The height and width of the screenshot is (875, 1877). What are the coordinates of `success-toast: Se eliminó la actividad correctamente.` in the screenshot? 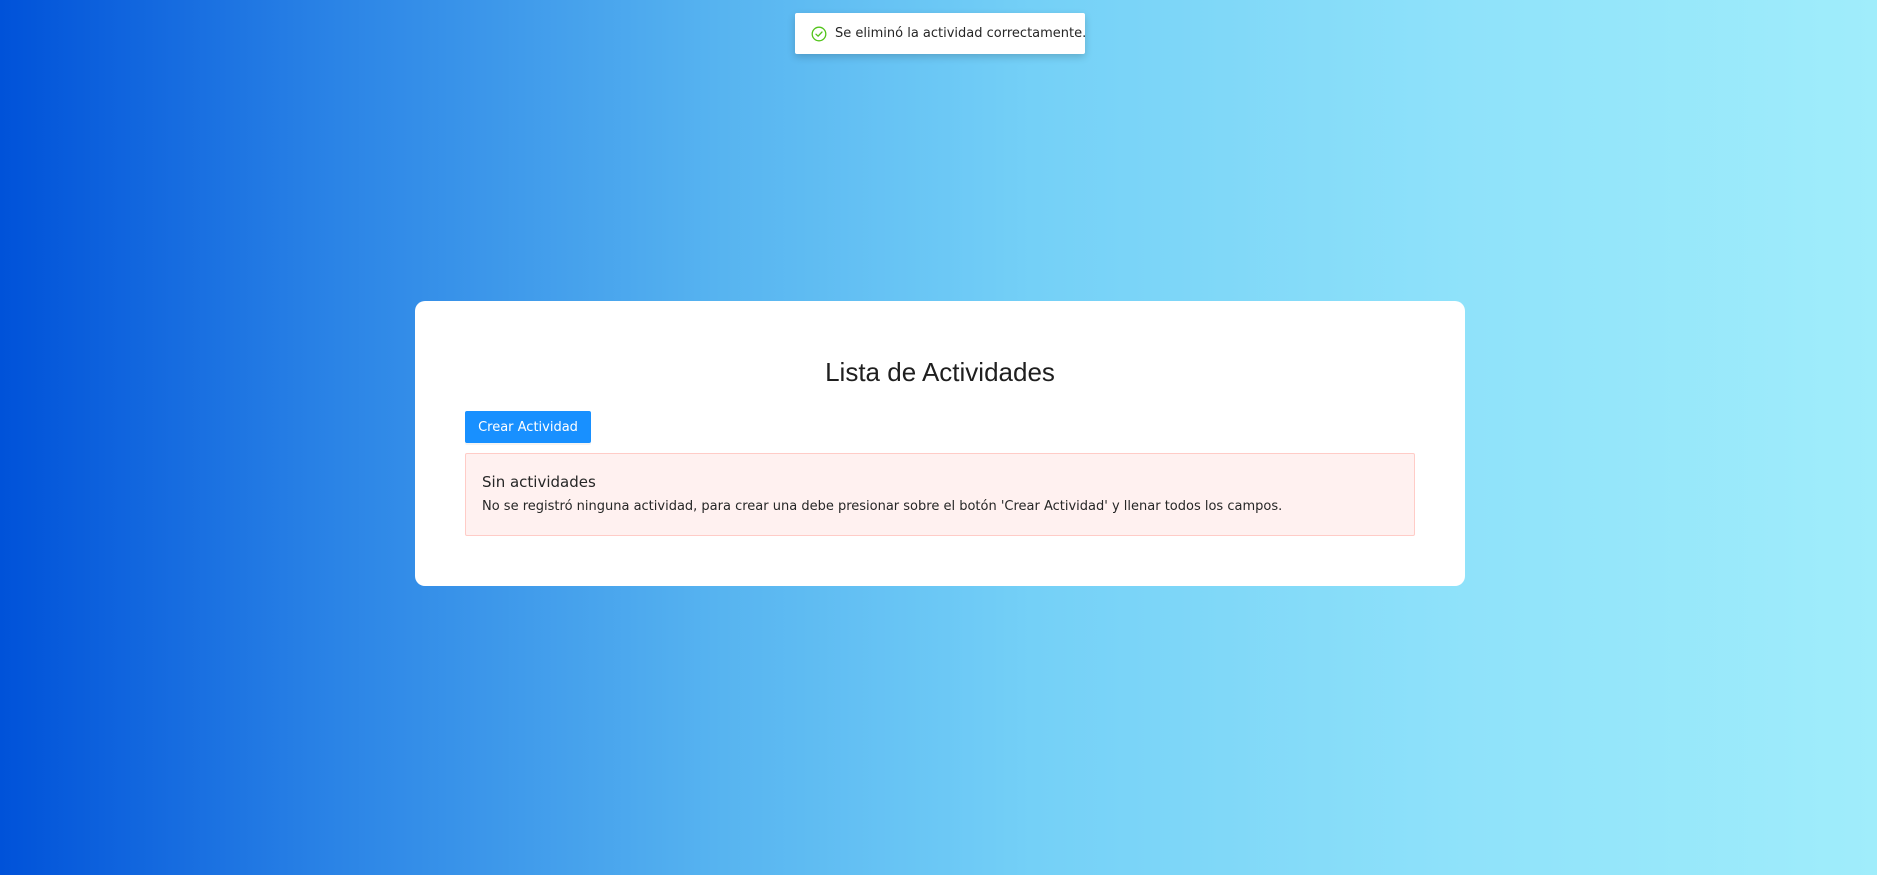 It's located at (941, 33).